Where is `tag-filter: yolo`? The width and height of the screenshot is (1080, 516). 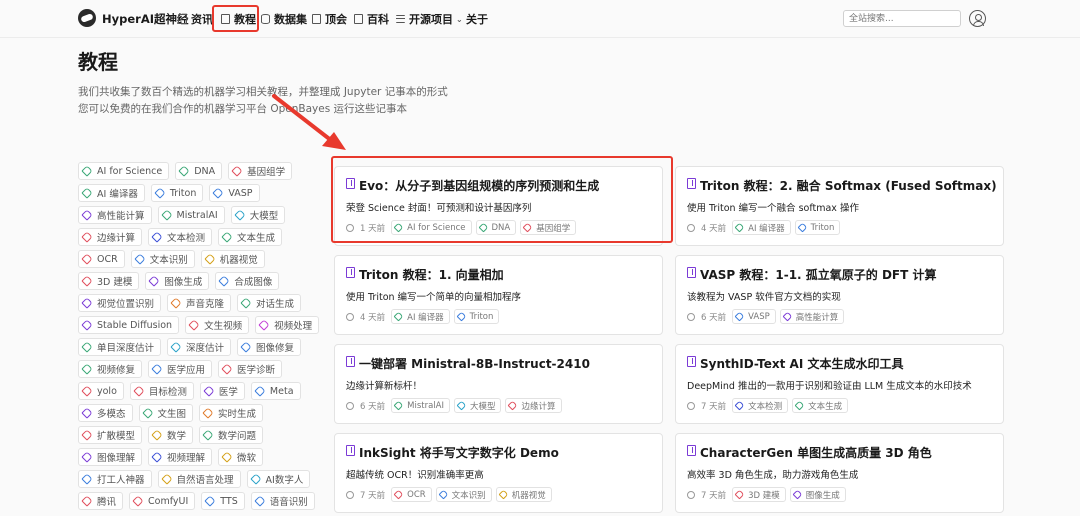 tag-filter: yolo is located at coordinates (101, 391).